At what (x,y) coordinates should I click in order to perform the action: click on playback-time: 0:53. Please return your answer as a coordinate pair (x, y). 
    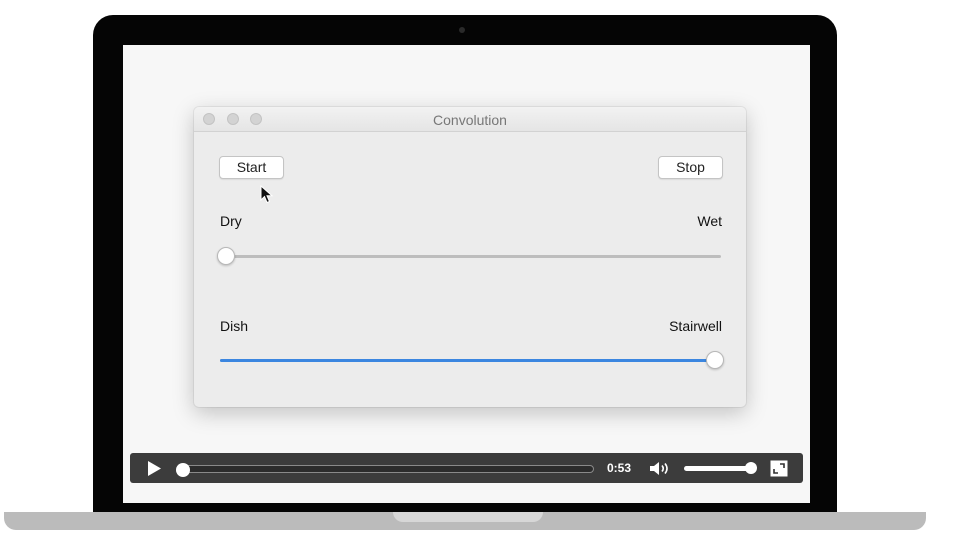
    Looking at the image, I should click on (619, 468).